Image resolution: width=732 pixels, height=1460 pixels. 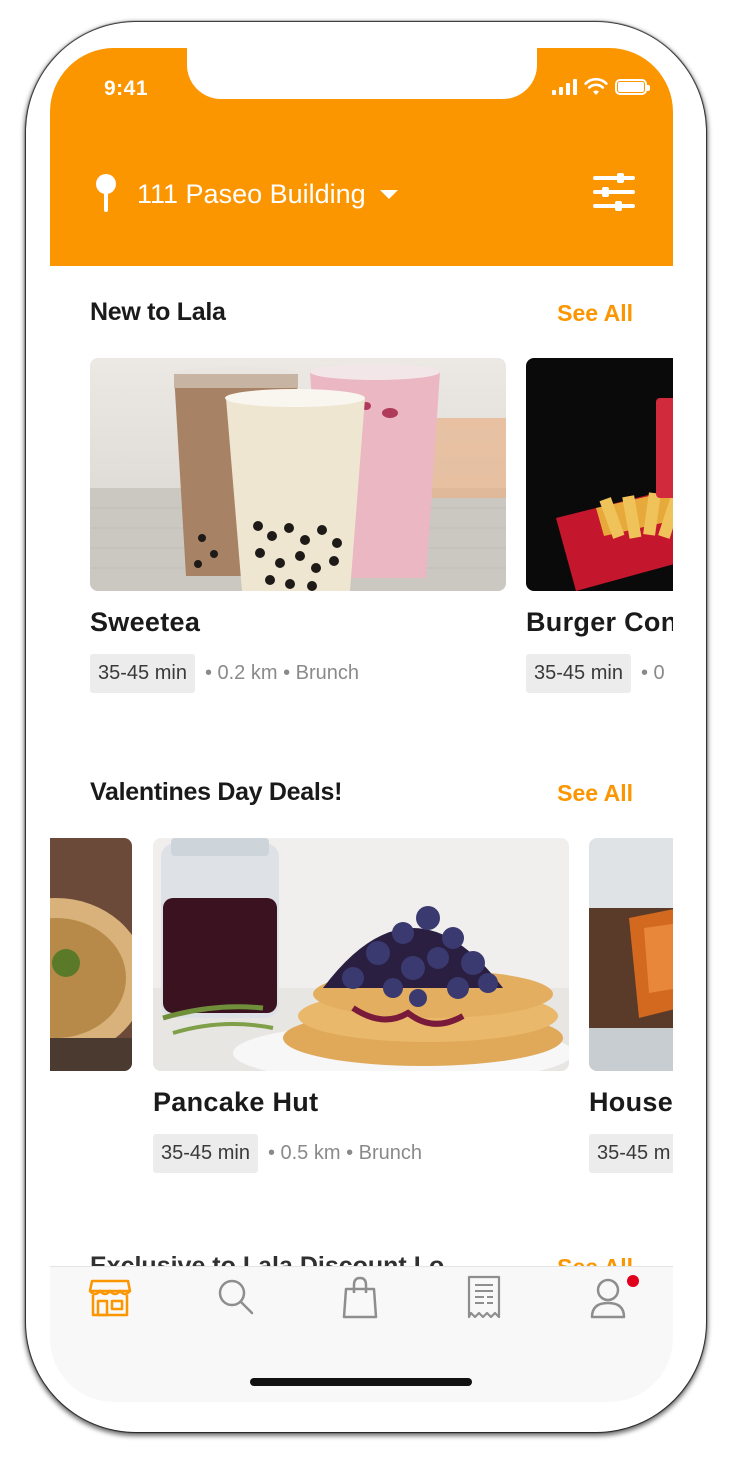 What do you see at coordinates (360, 1297) in the screenshot?
I see `shopping-bag-icon` at bounding box center [360, 1297].